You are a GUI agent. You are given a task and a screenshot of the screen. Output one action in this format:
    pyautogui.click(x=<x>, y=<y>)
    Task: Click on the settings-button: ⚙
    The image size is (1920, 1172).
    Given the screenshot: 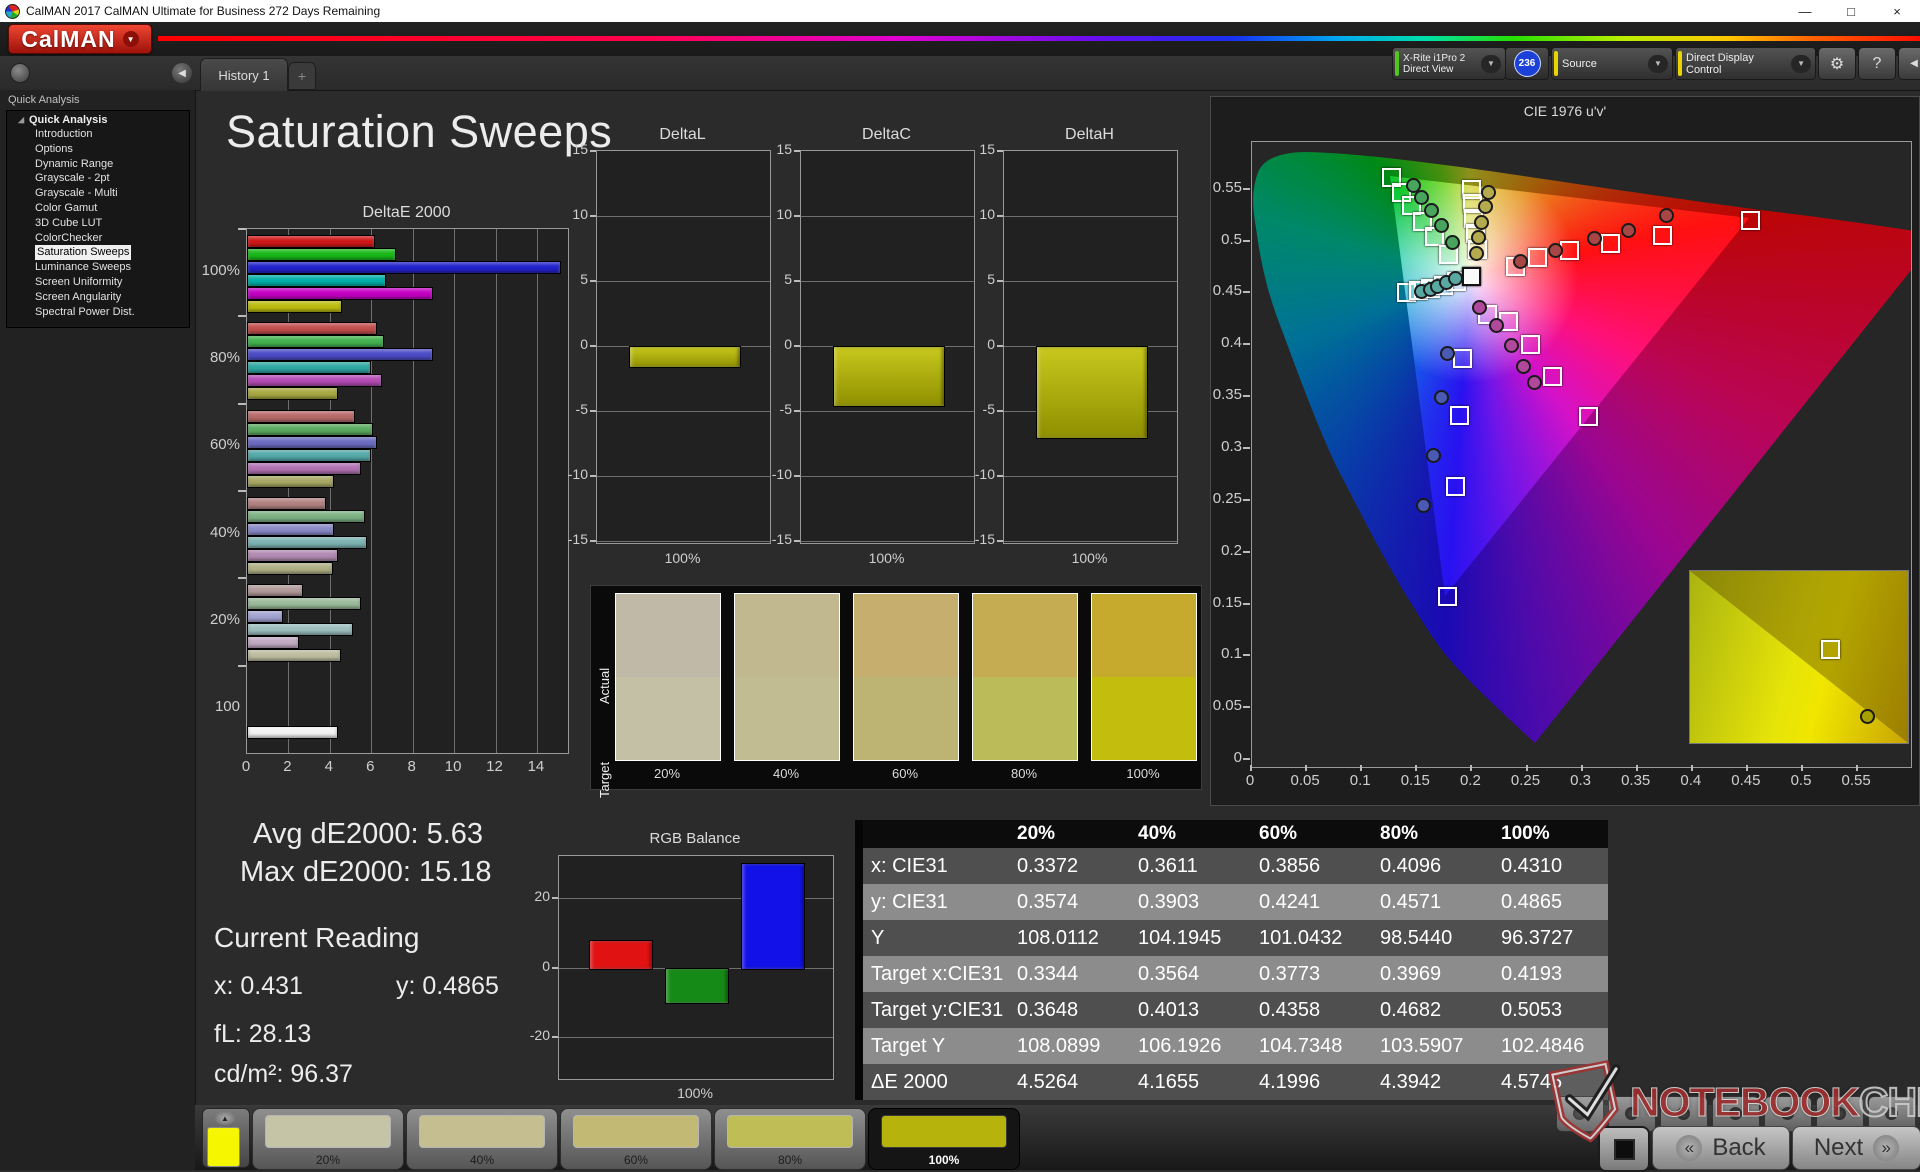 What is the action you would take?
    pyautogui.click(x=1837, y=63)
    